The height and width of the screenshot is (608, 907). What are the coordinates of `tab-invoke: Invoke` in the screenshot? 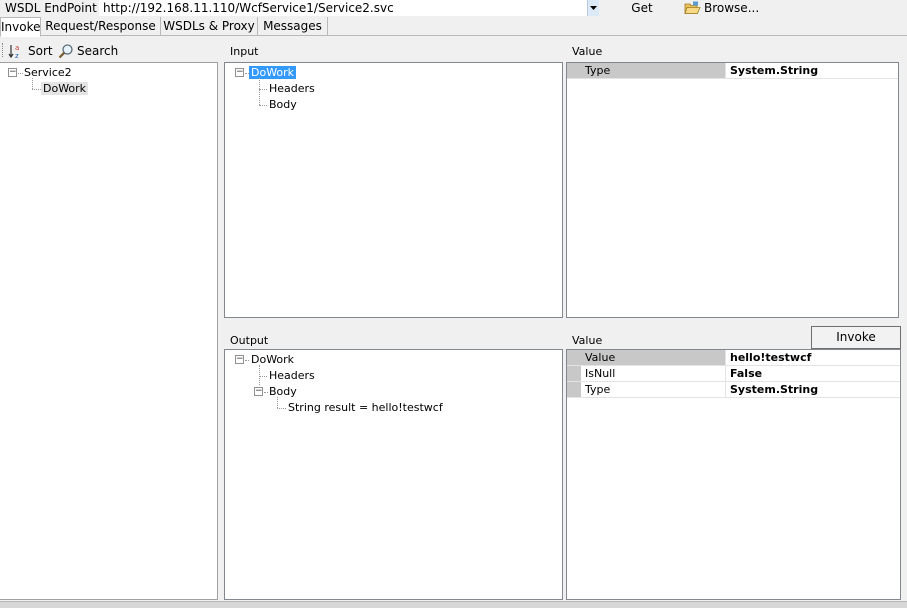 It's located at (20, 27).